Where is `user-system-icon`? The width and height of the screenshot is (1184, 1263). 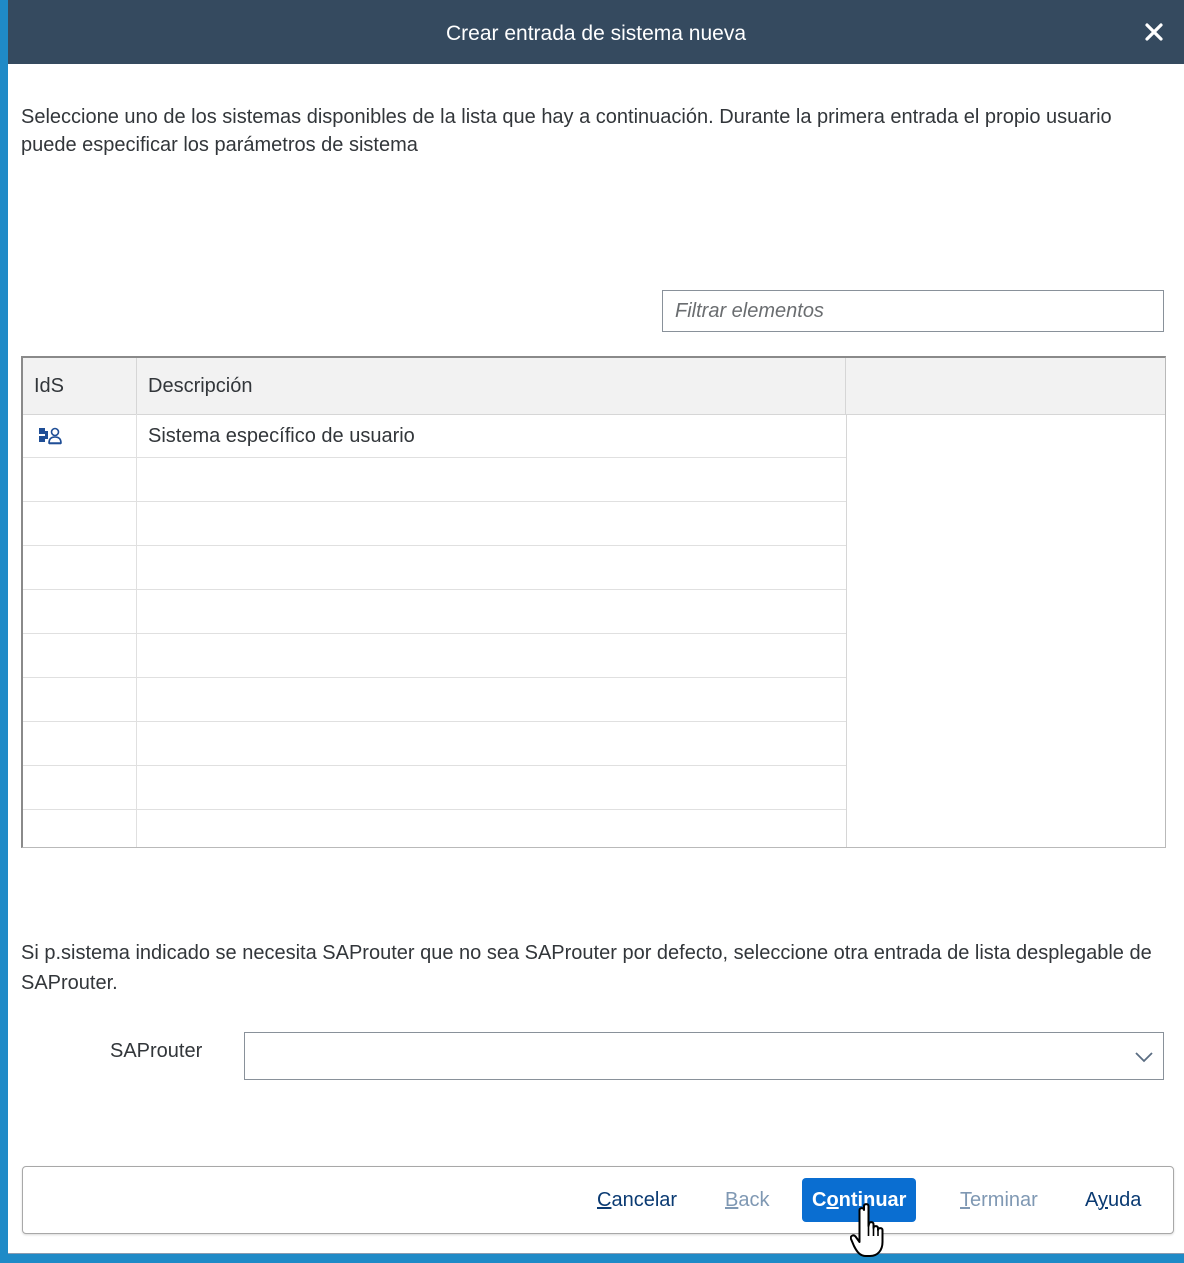
user-system-icon is located at coordinates (50, 436).